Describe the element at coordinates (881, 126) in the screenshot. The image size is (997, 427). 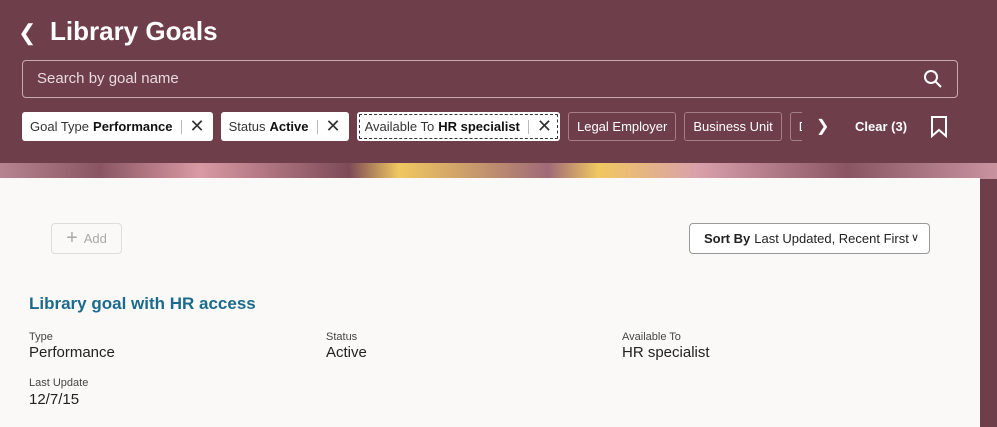
I see `clear-filters-button: Clear (3)` at that location.